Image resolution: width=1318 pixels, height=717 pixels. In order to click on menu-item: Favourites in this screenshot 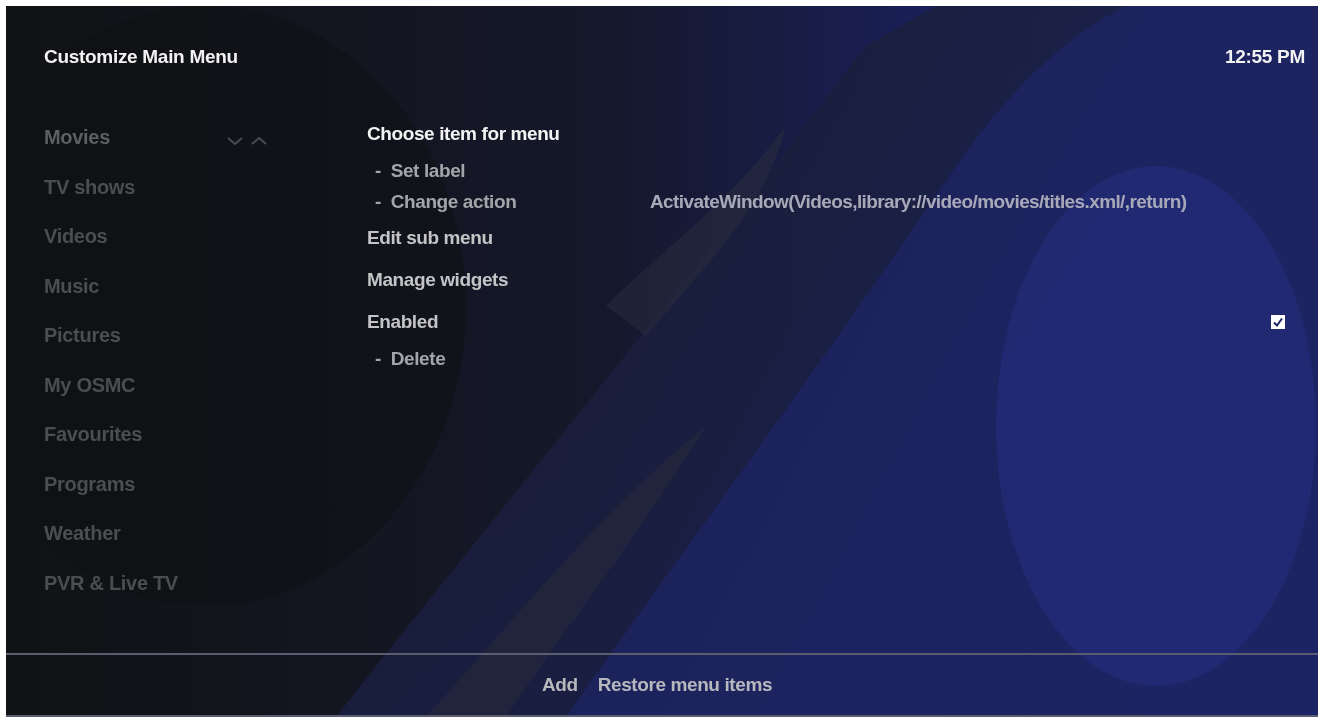, I will do `click(130, 435)`.